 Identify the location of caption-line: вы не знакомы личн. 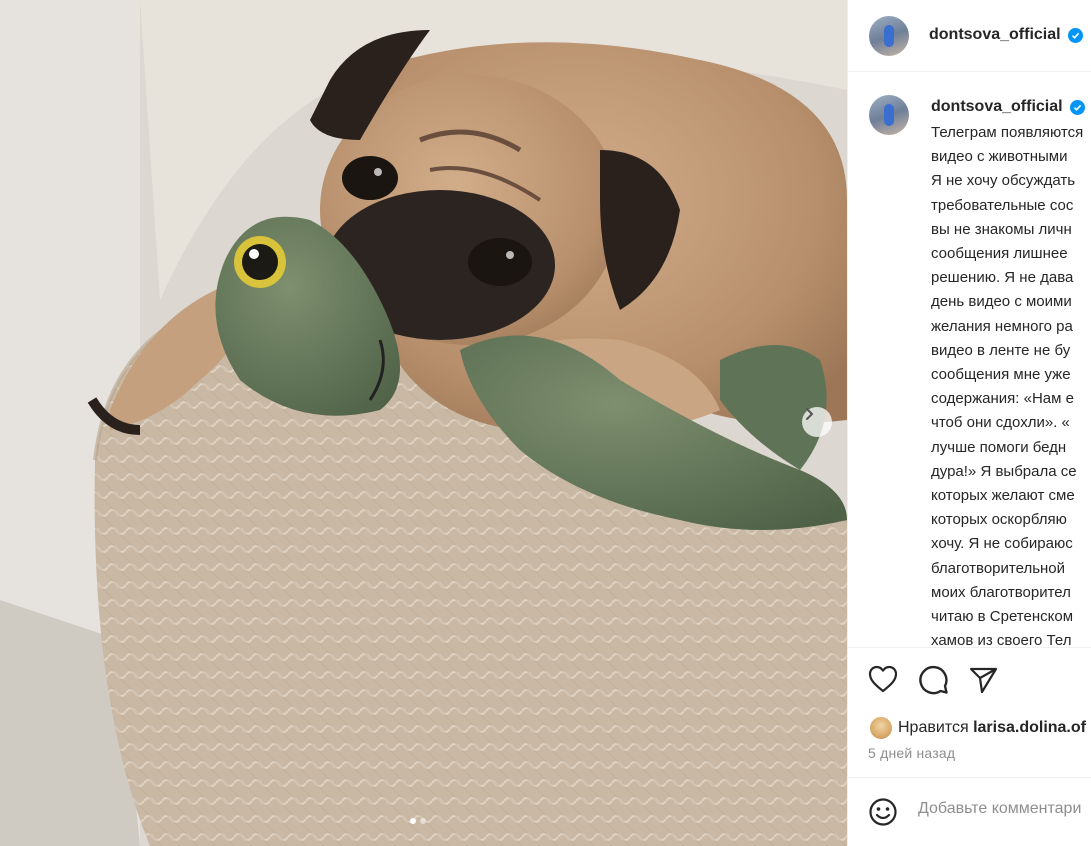
(1001, 229).